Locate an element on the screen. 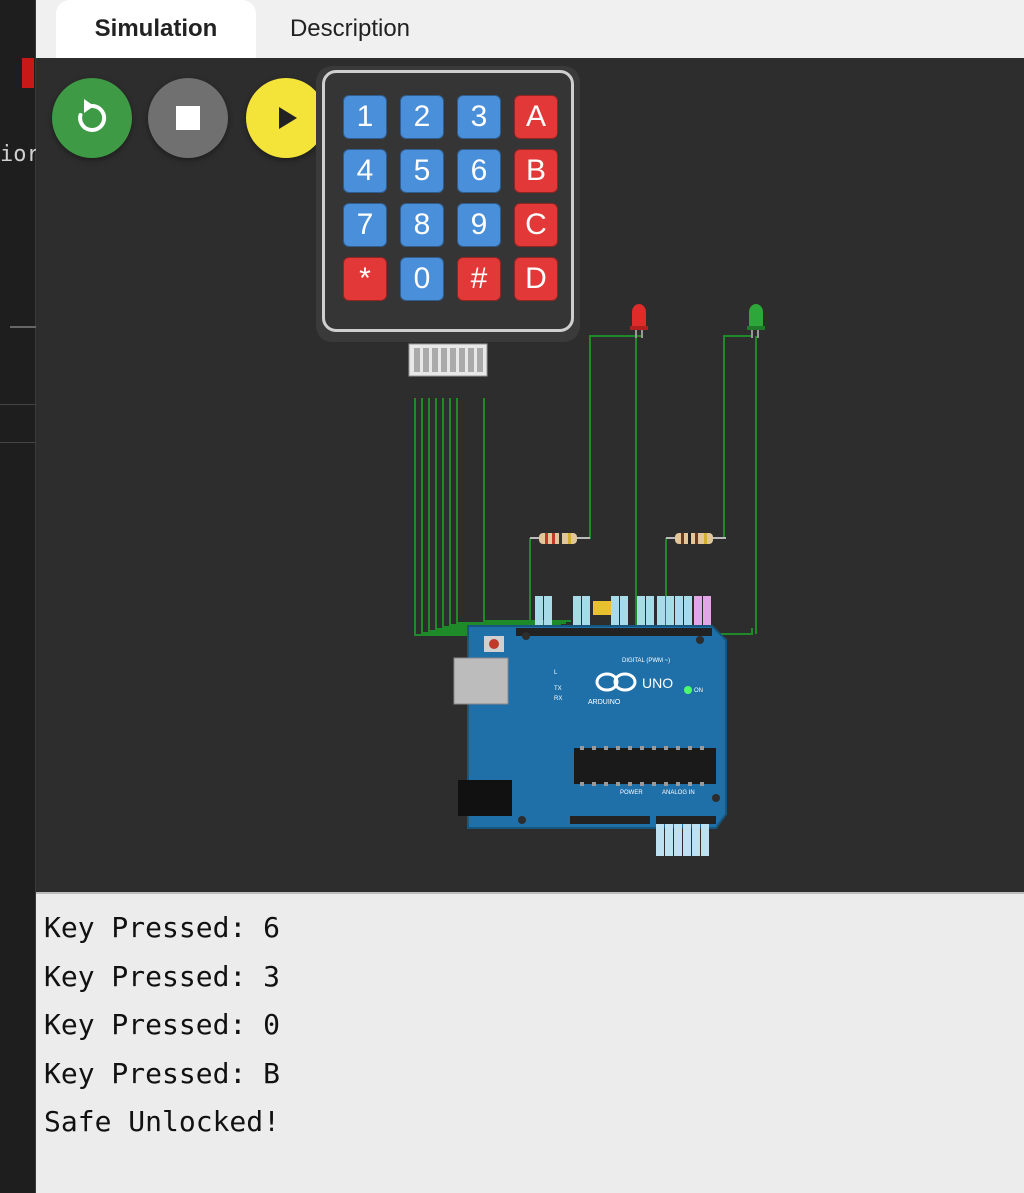 The width and height of the screenshot is (1024, 1193). play-button is located at coordinates (286, 118).